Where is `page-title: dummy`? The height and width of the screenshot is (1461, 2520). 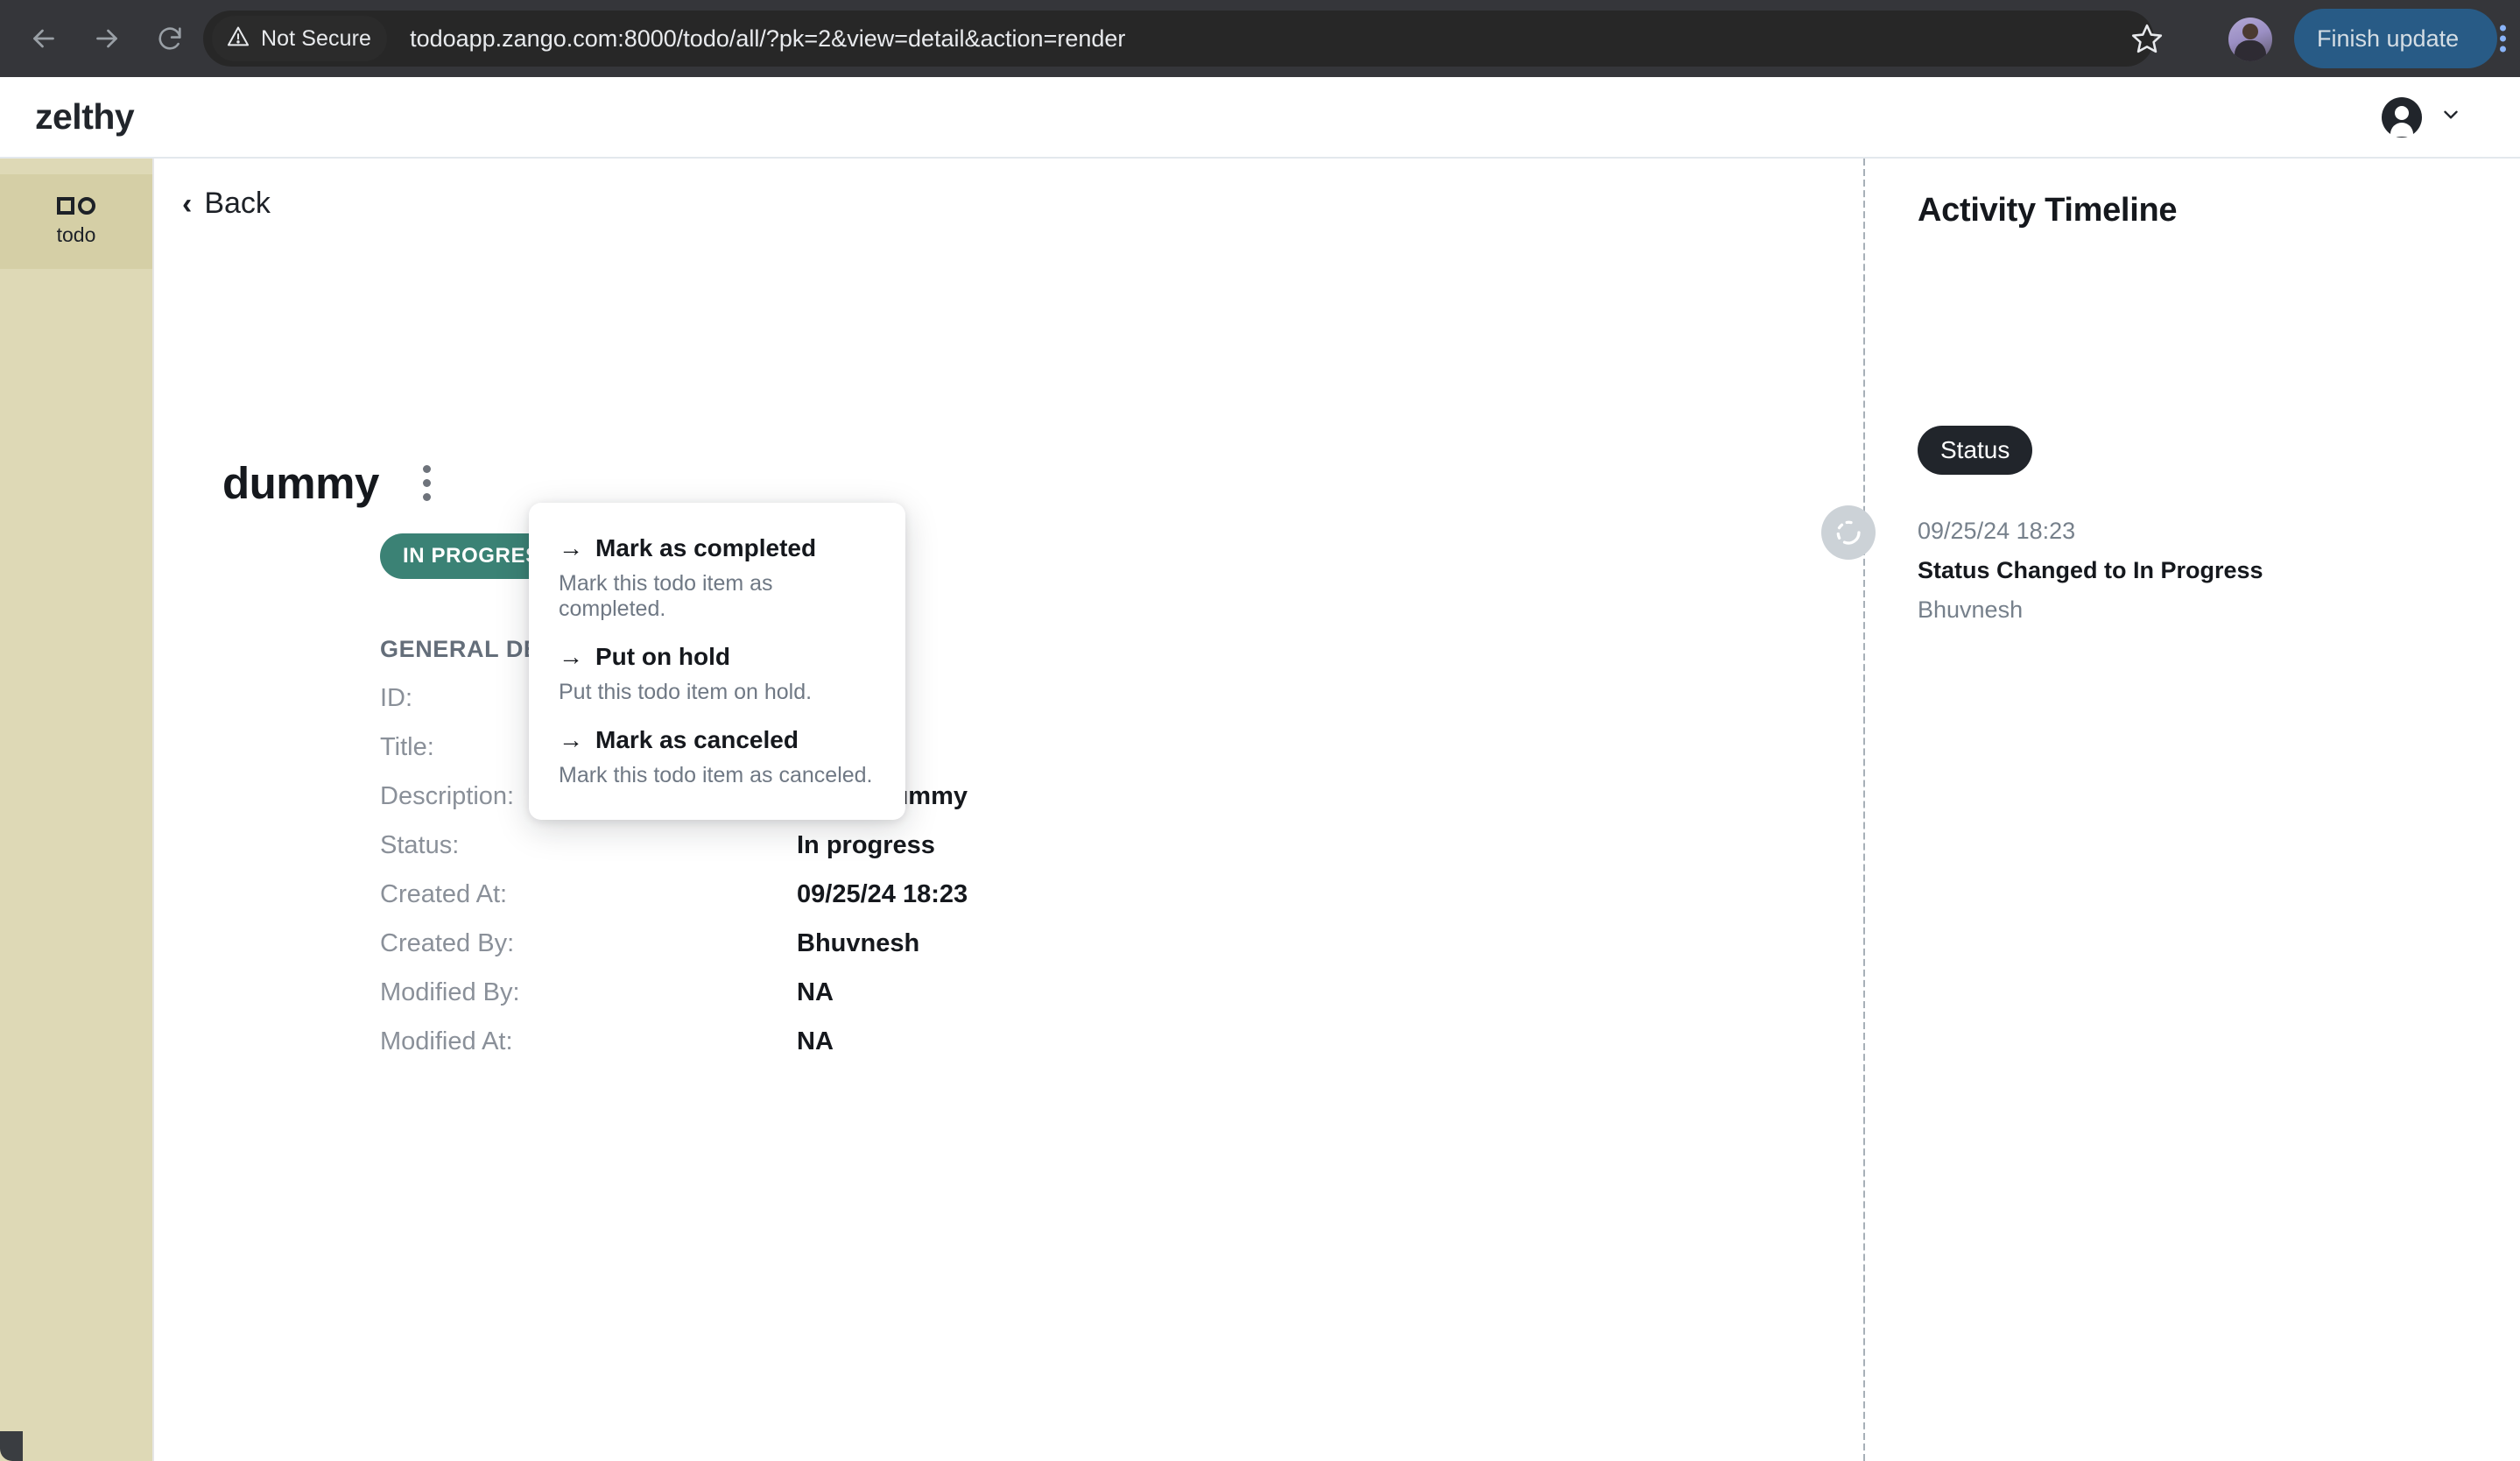
page-title: dummy is located at coordinates (300, 483).